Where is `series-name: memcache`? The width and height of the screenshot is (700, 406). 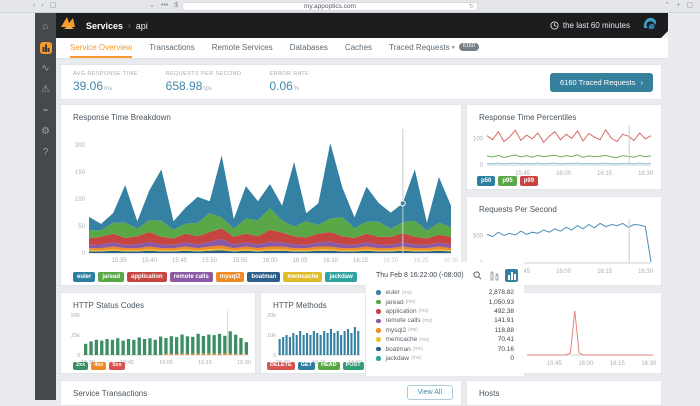
series-name: memcache is located at coordinates (401, 340).